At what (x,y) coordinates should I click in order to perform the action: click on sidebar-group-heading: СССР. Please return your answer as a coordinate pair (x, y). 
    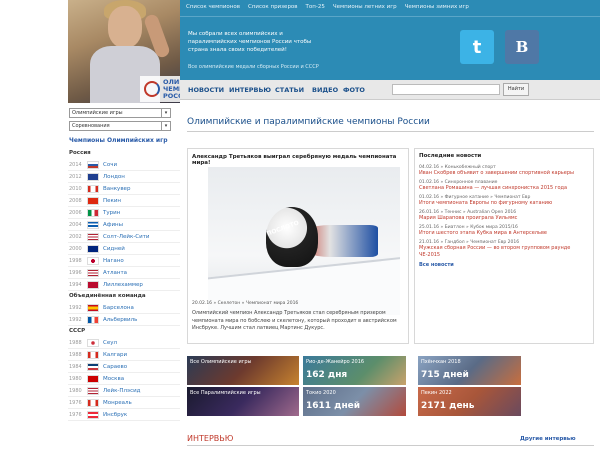
    Looking at the image, I should click on (77, 331).